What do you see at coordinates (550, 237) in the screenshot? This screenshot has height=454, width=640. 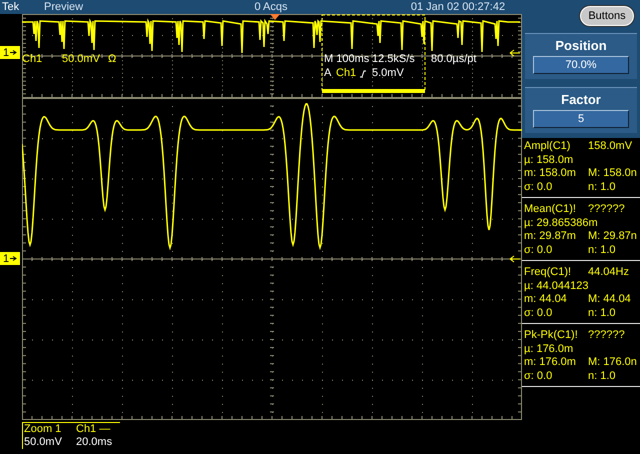 I see `measurement-min: m: 29.87m` at bounding box center [550, 237].